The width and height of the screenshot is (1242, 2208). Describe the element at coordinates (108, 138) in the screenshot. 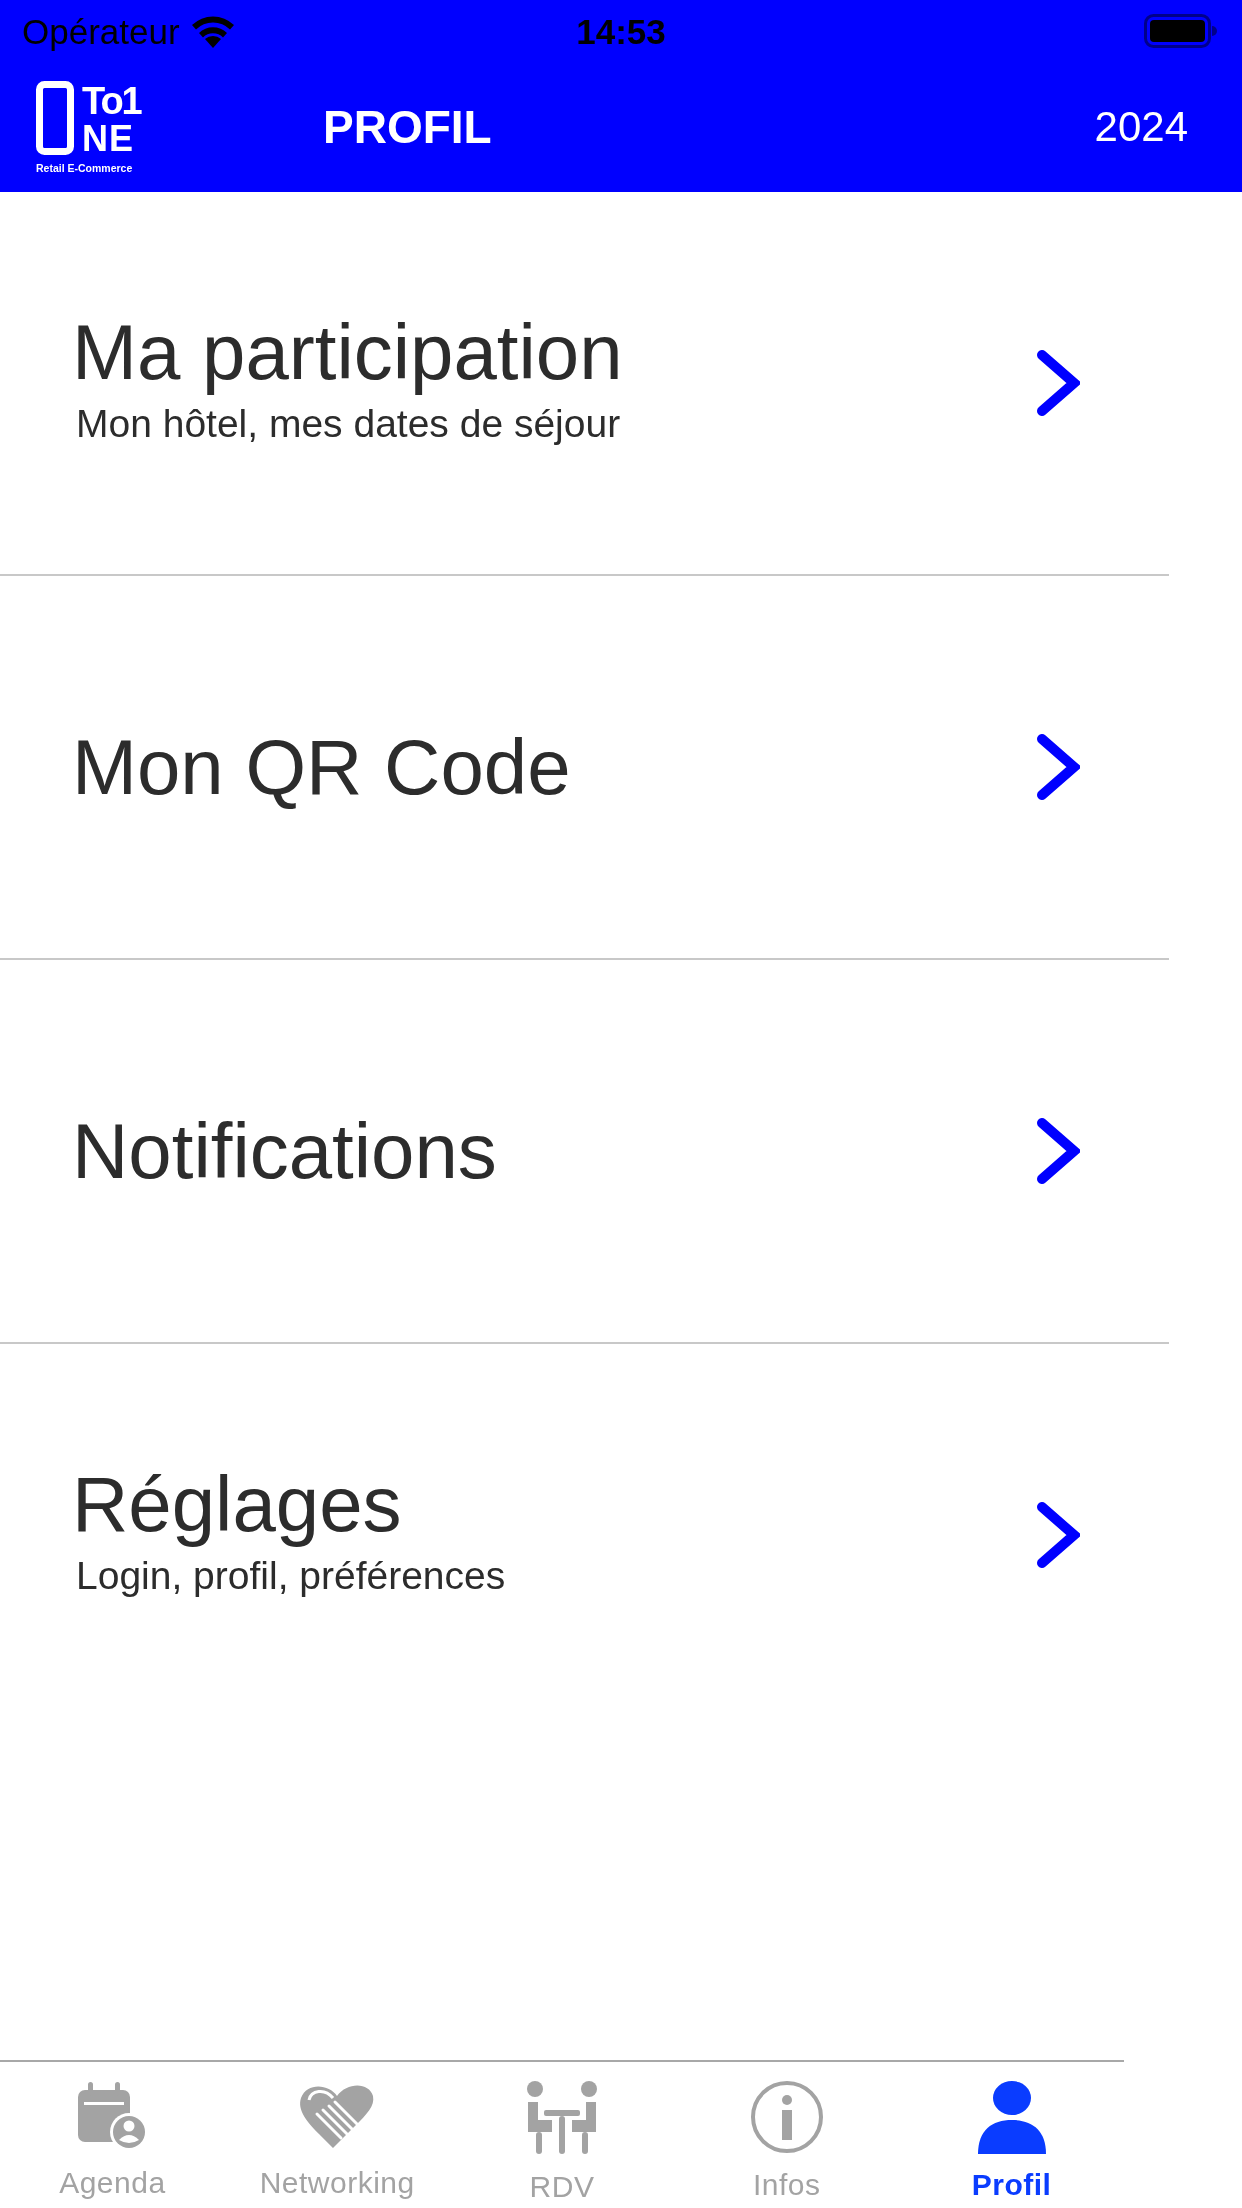

I see `logo-text: NE` at that location.